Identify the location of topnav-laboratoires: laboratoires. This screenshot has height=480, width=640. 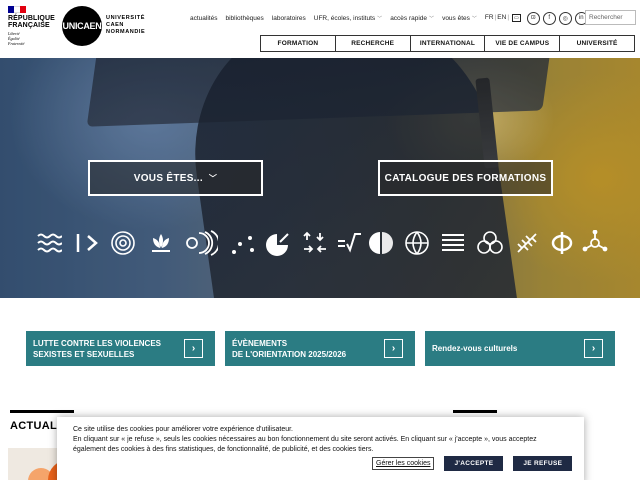
(289, 18).